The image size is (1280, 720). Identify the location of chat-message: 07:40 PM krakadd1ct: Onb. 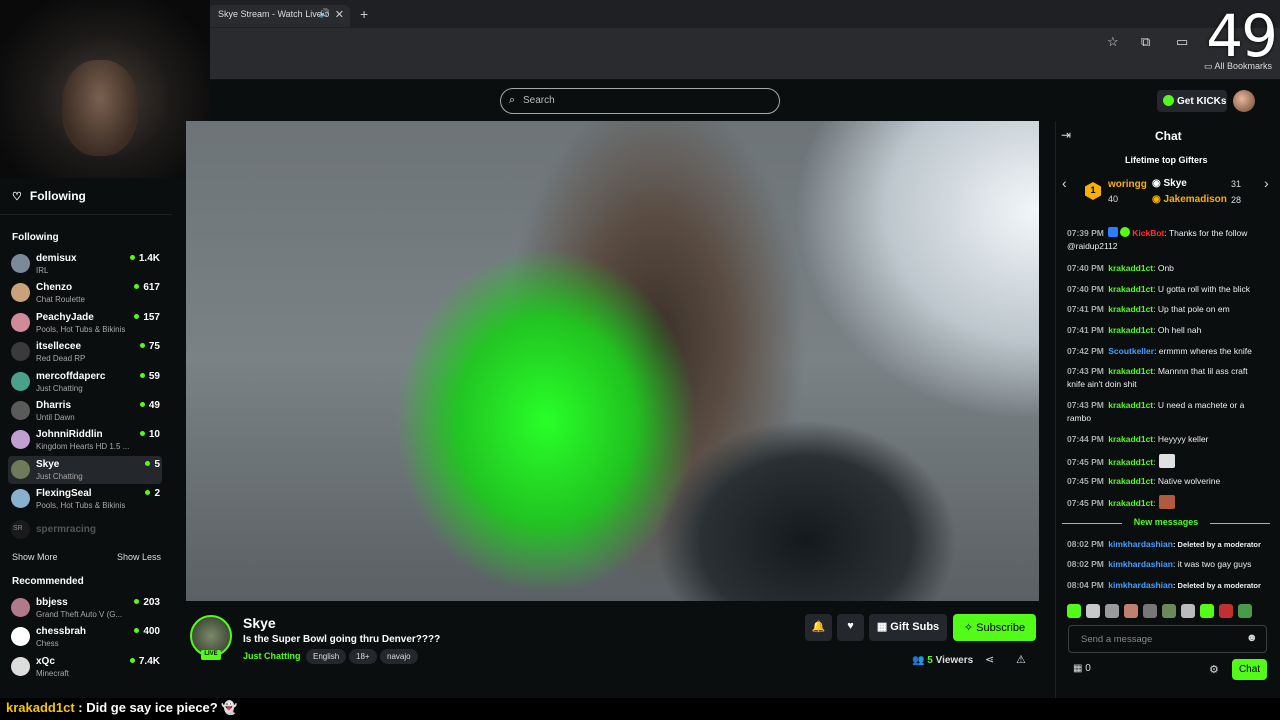
(1167, 268).